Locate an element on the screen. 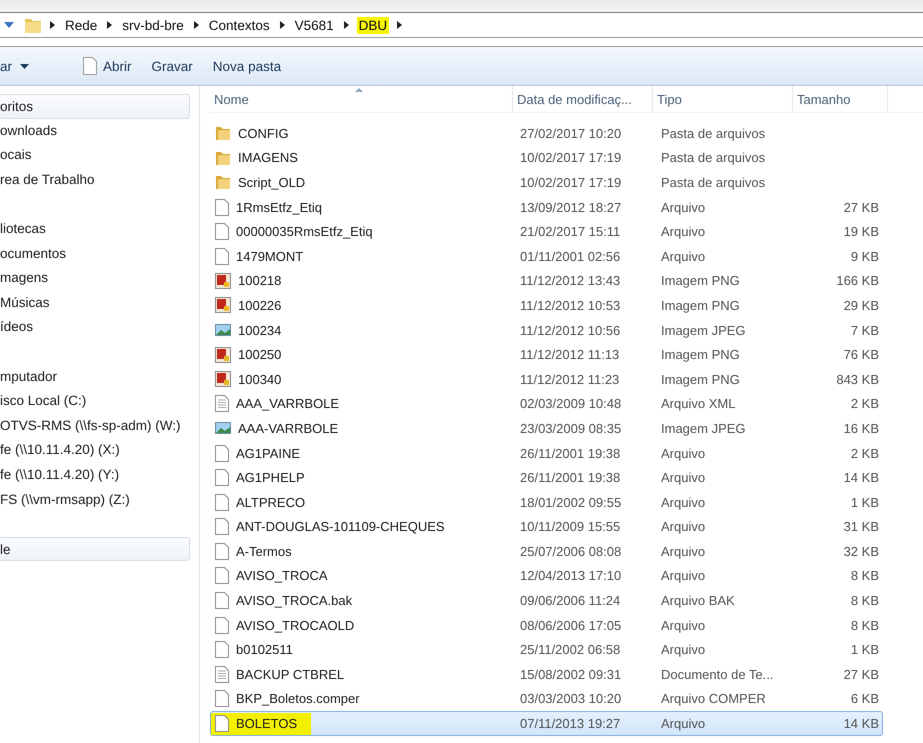 The image size is (923, 743). type-cell-text: Imagem JPEG is located at coordinates (703, 330).